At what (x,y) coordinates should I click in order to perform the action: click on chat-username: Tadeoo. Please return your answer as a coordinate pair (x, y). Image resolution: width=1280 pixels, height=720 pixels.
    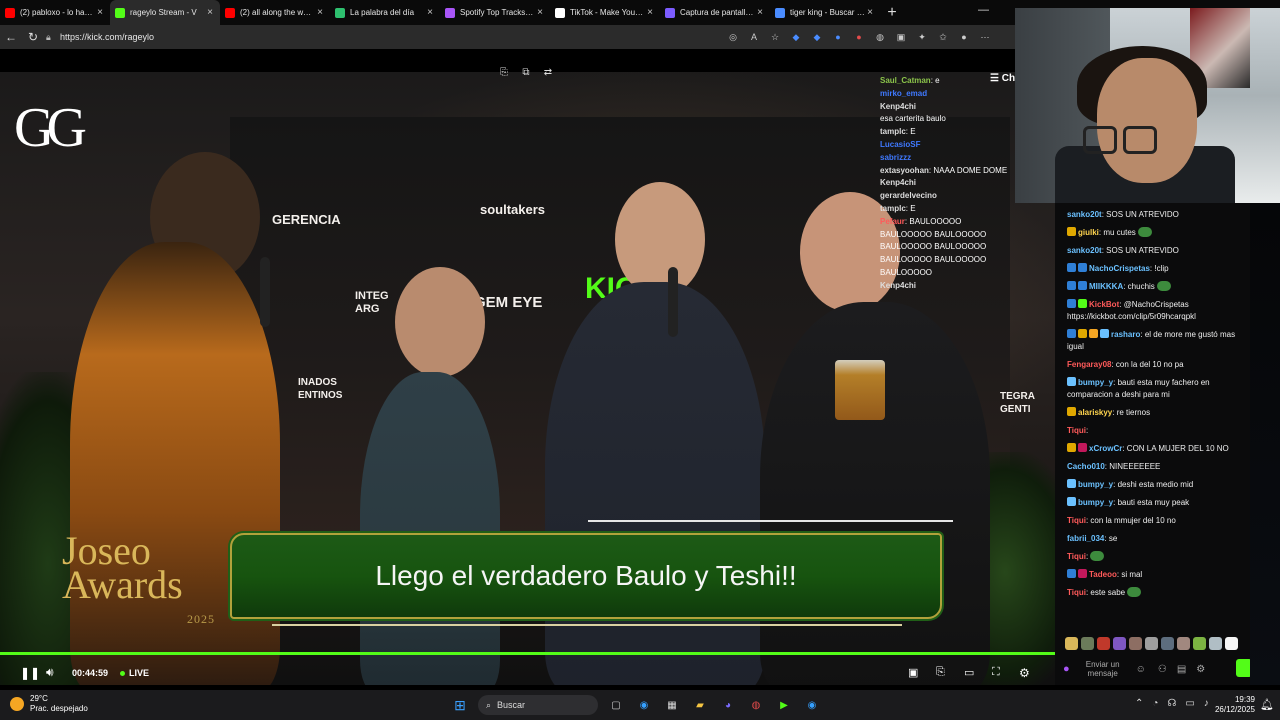
    Looking at the image, I should click on (1103, 574).